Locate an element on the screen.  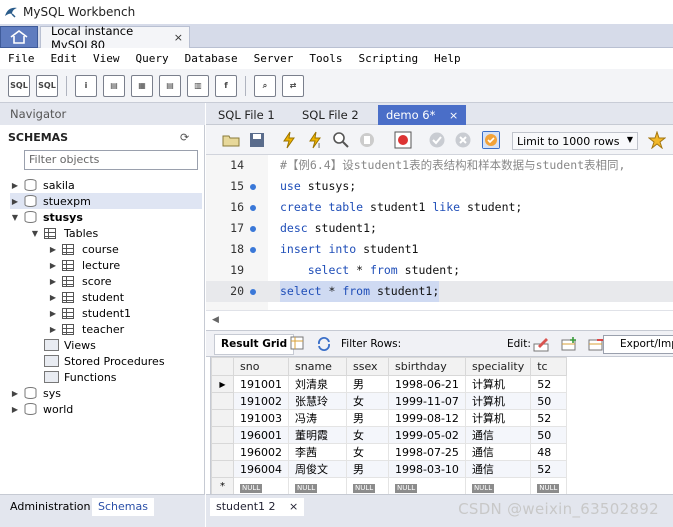
connection-tab: Local instance MySQL80 × is located at coordinates (115, 38).